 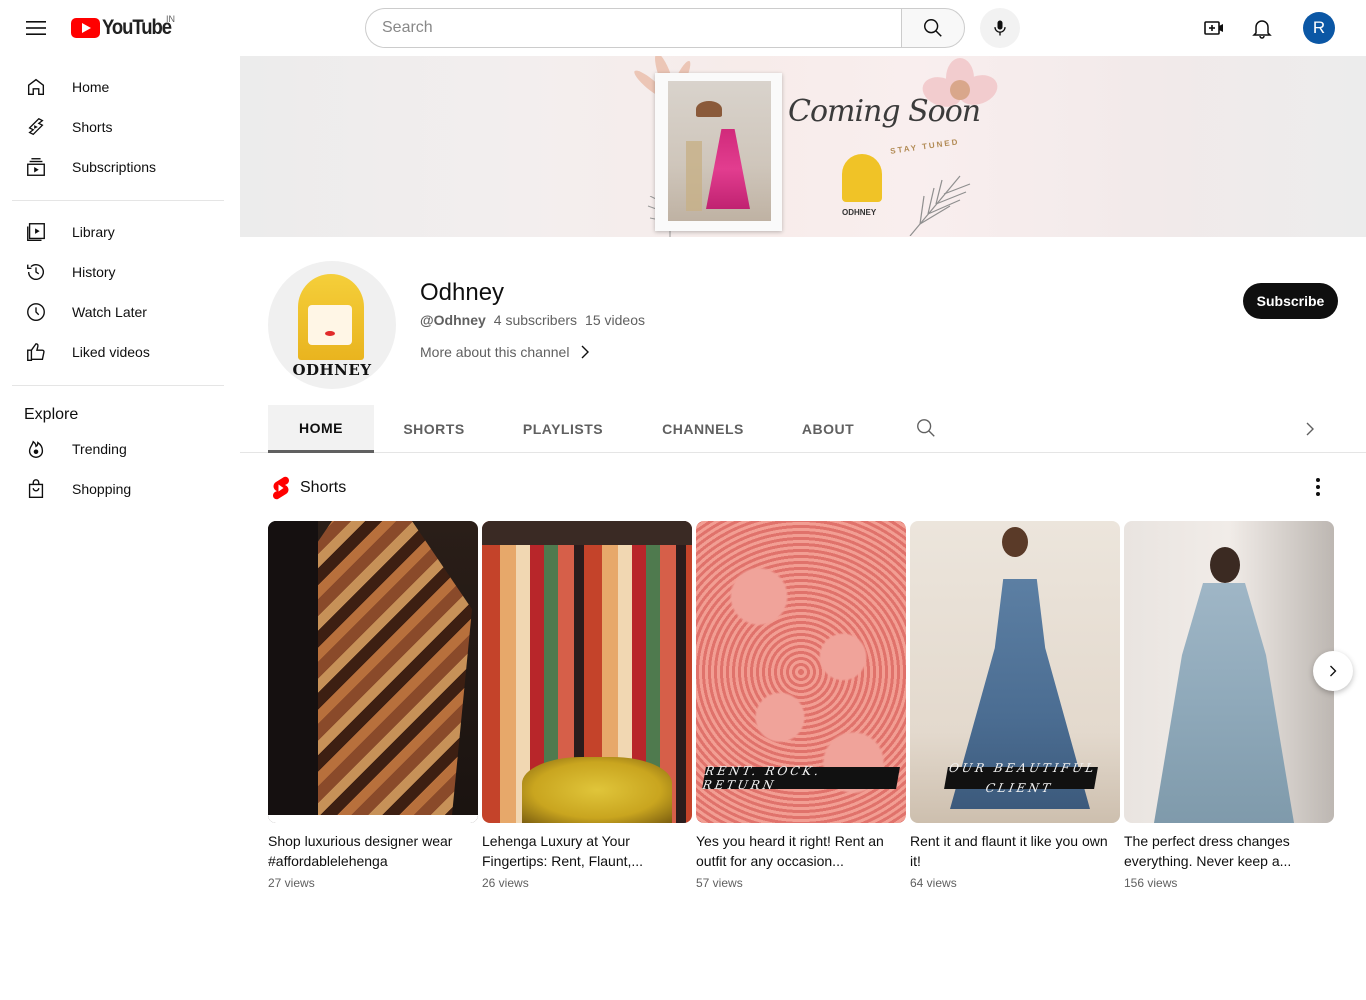 I want to click on trending-flame-icon, so click(x=36, y=449).